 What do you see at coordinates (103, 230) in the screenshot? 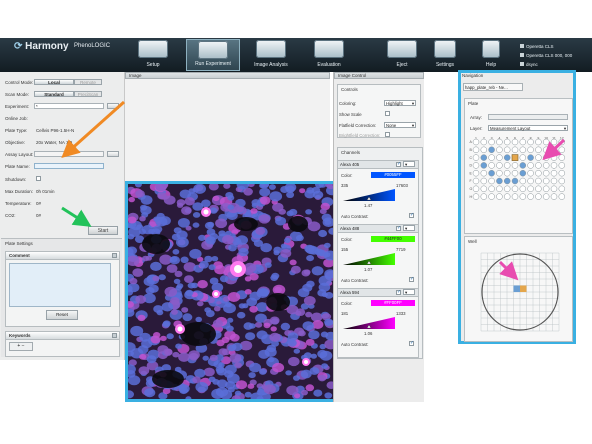
I see `start-button: Start` at bounding box center [103, 230].